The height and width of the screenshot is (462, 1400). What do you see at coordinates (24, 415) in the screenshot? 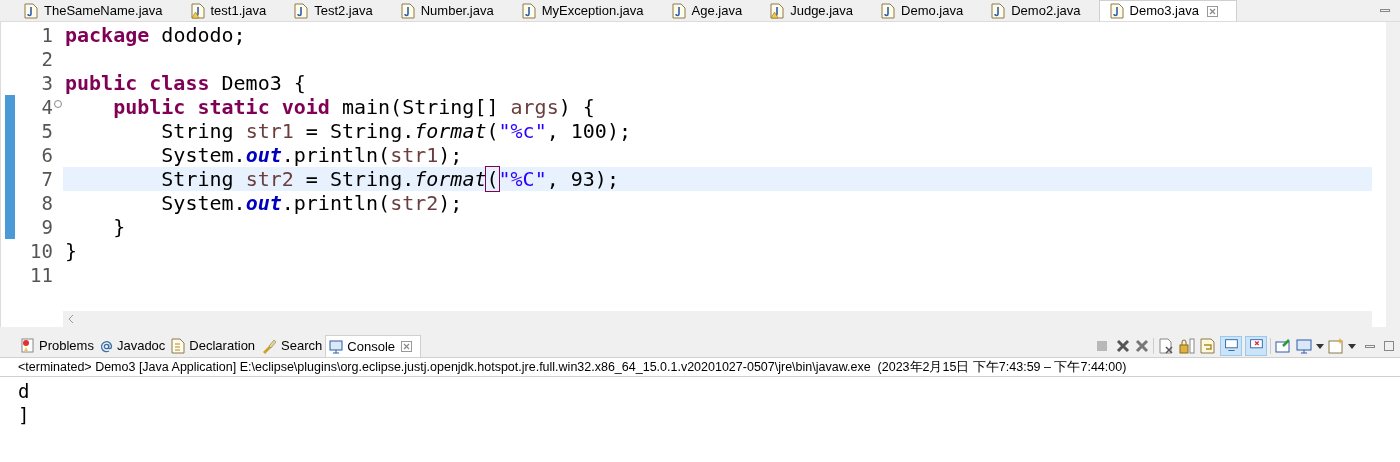
I see `console-output-line: ]` at bounding box center [24, 415].